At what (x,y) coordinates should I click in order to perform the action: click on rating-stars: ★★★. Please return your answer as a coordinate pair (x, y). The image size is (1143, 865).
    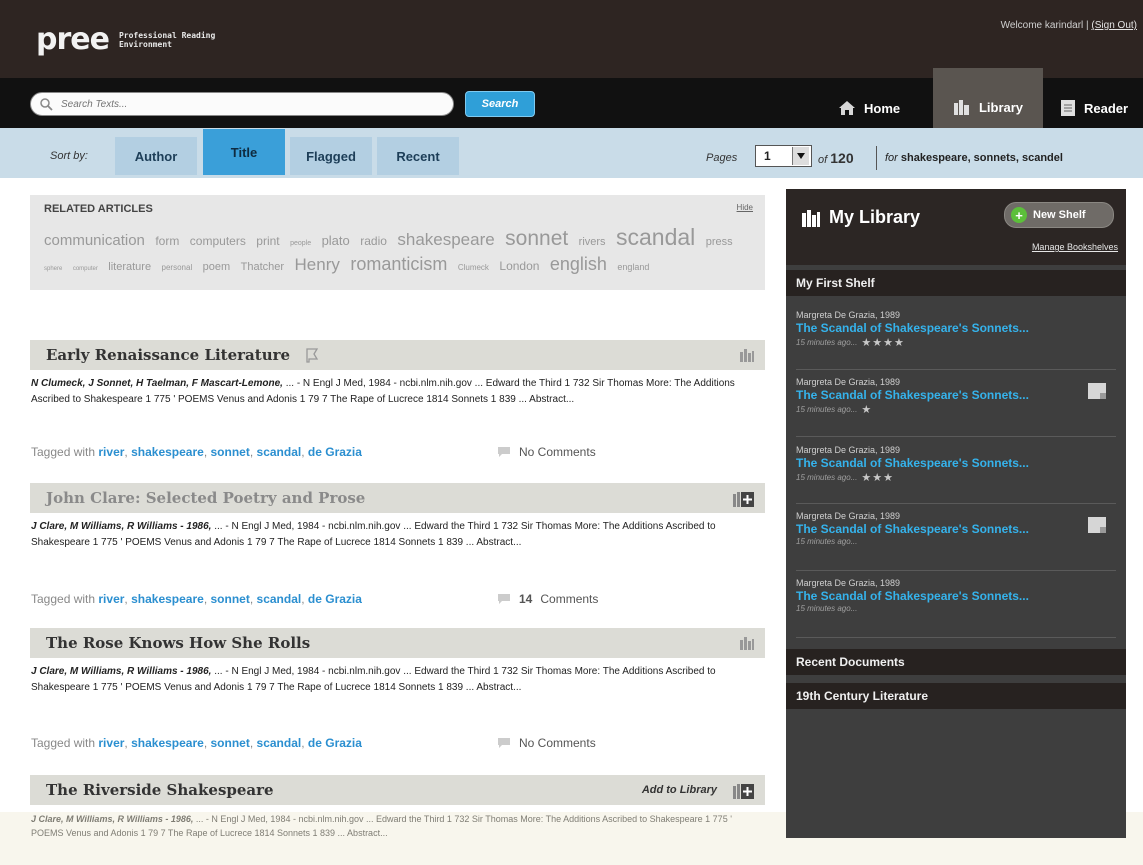
    Looking at the image, I should click on (877, 477).